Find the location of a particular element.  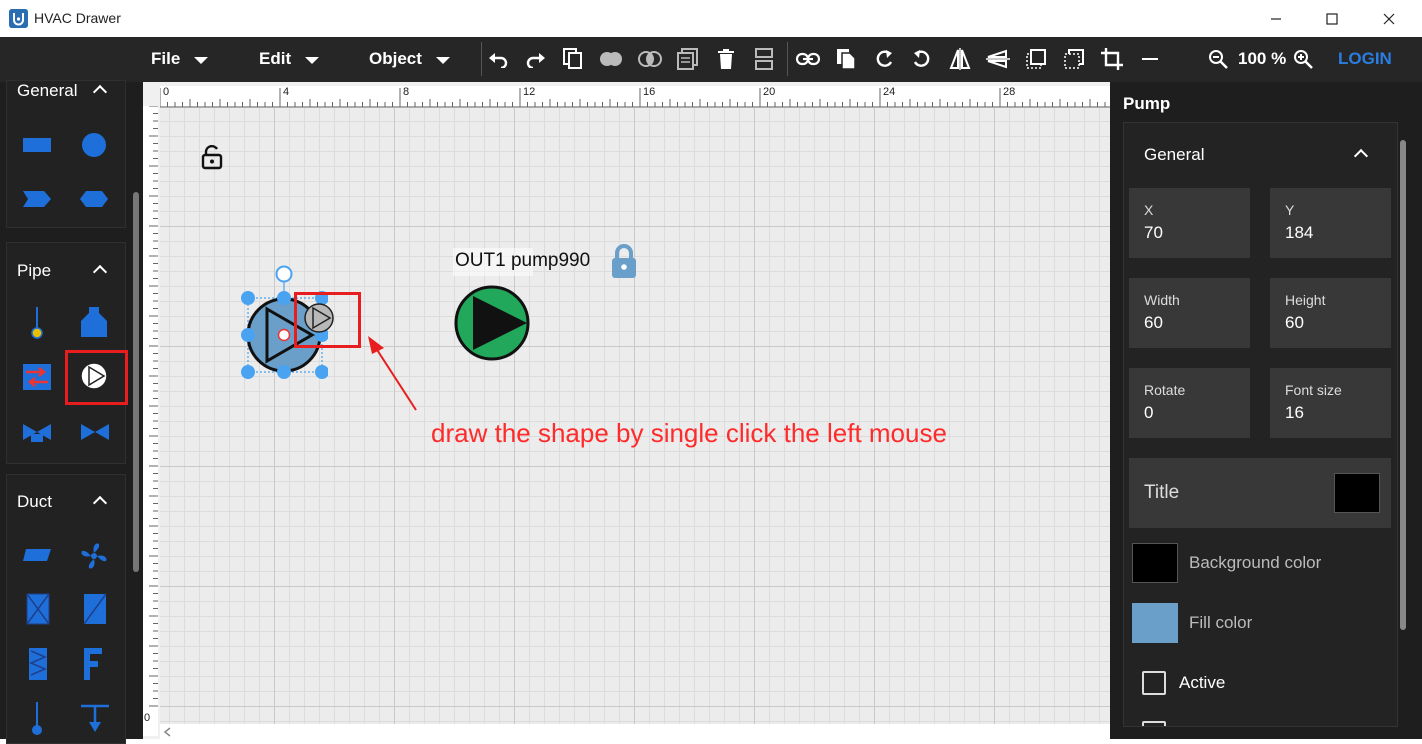

coil-shape-icon is located at coordinates (38, 664).